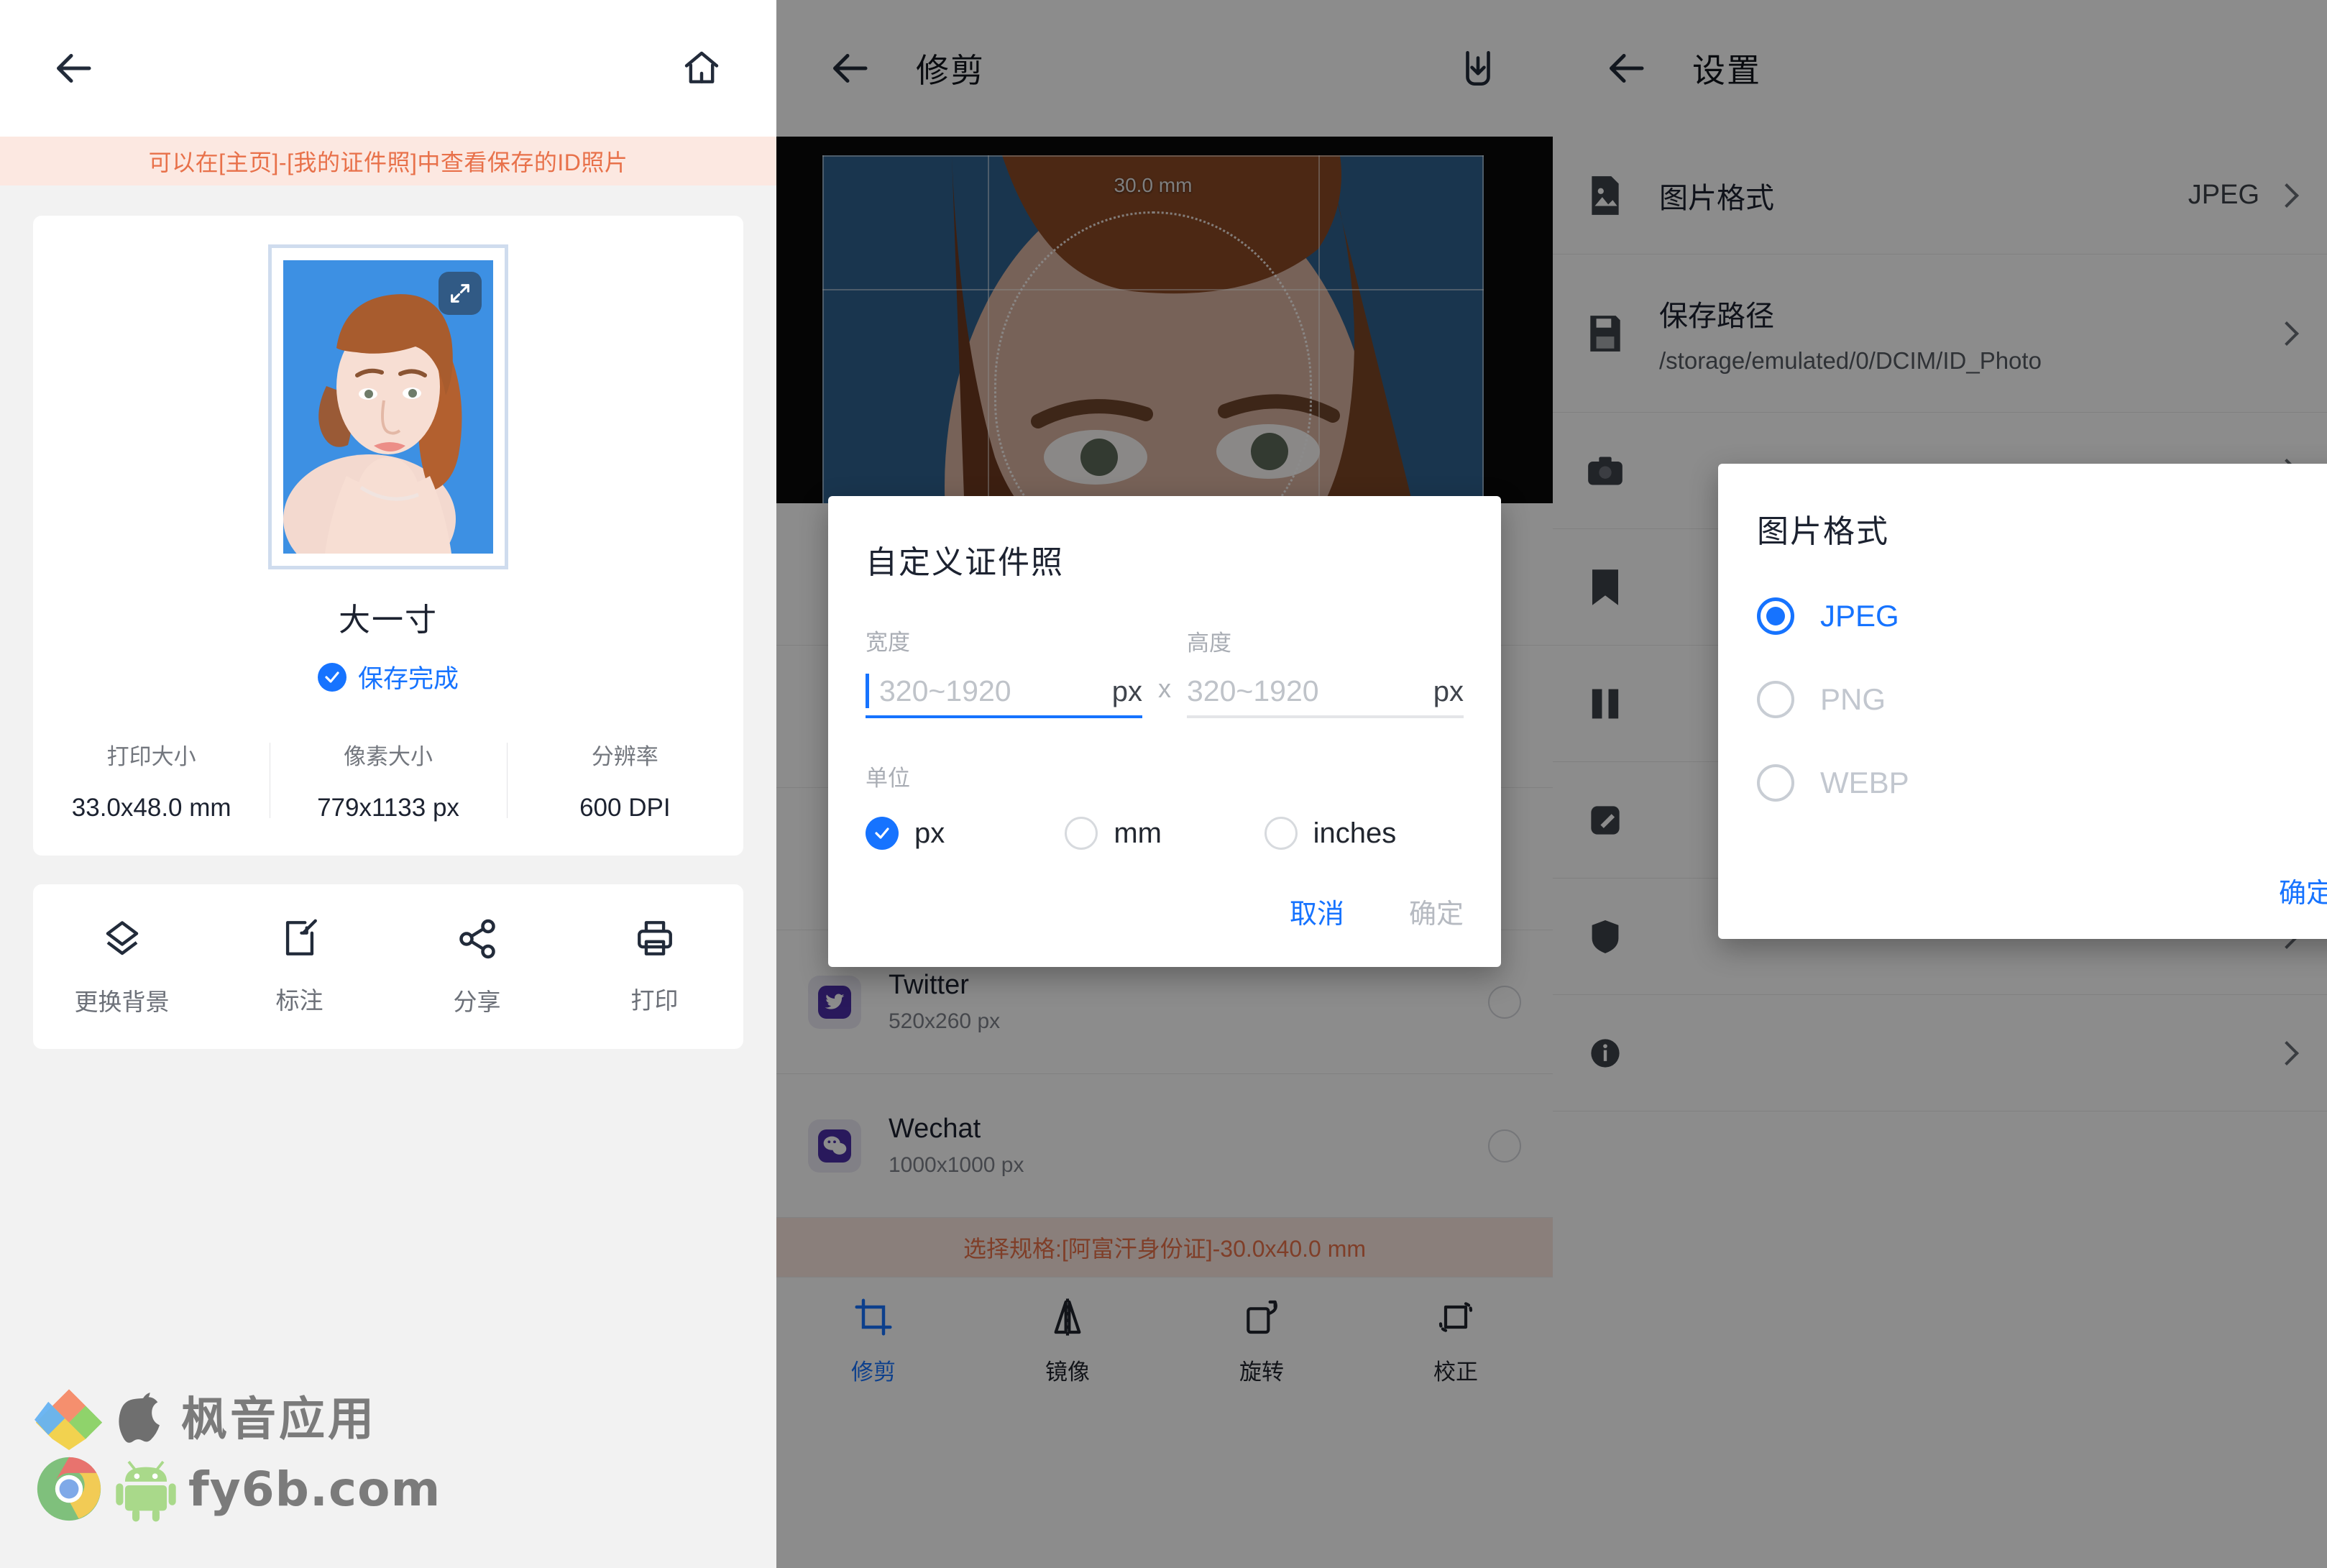 Image resolution: width=2327 pixels, height=1568 pixels. Describe the element at coordinates (1188, 1002) in the screenshot. I see `preset-text: Twitter 520x260 px` at that location.